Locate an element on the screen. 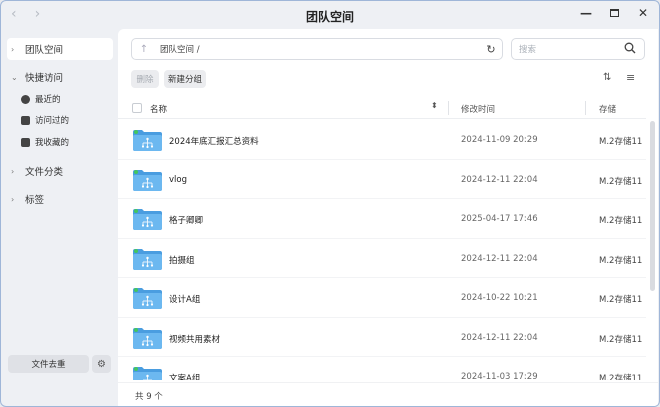  file-name: 设计A组 is located at coordinates (185, 300).